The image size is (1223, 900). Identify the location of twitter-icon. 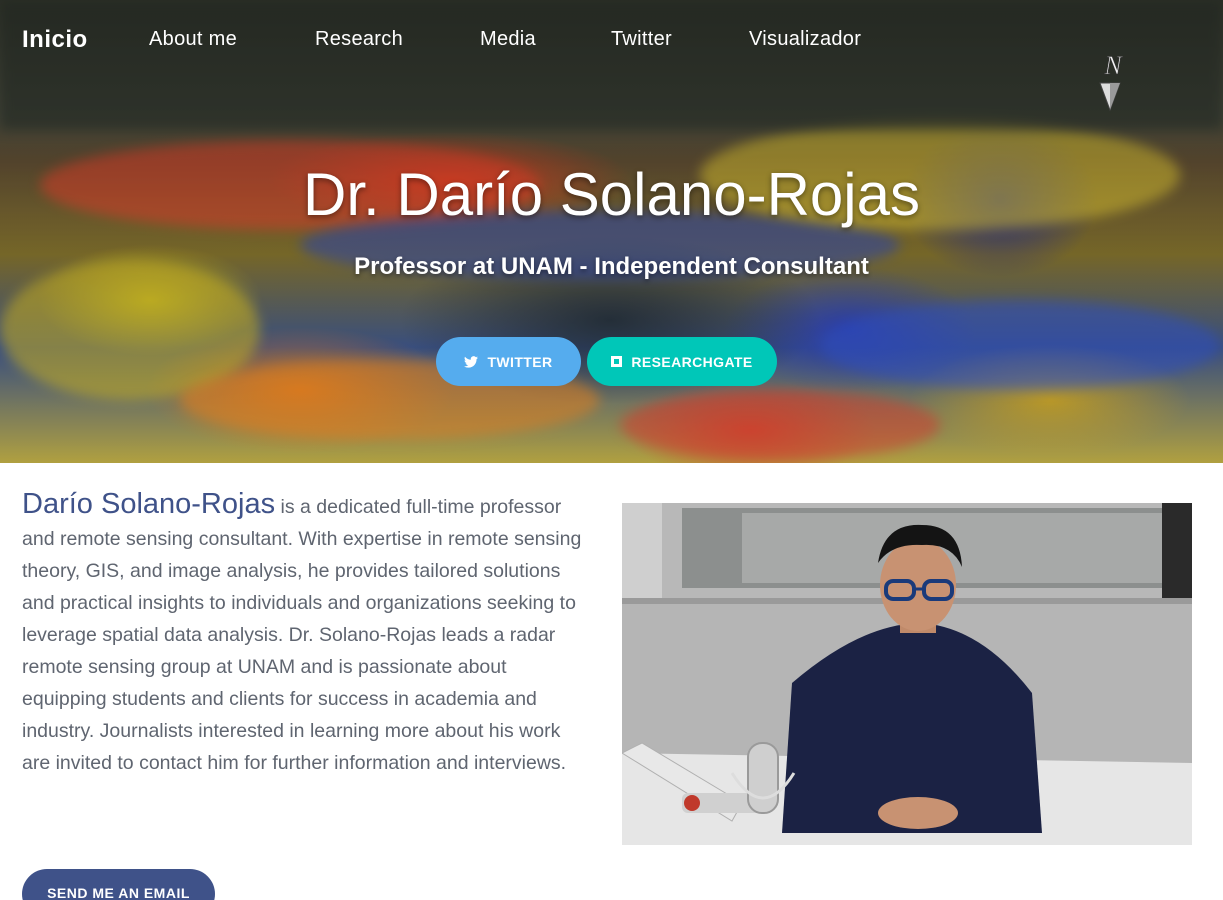
(471, 361).